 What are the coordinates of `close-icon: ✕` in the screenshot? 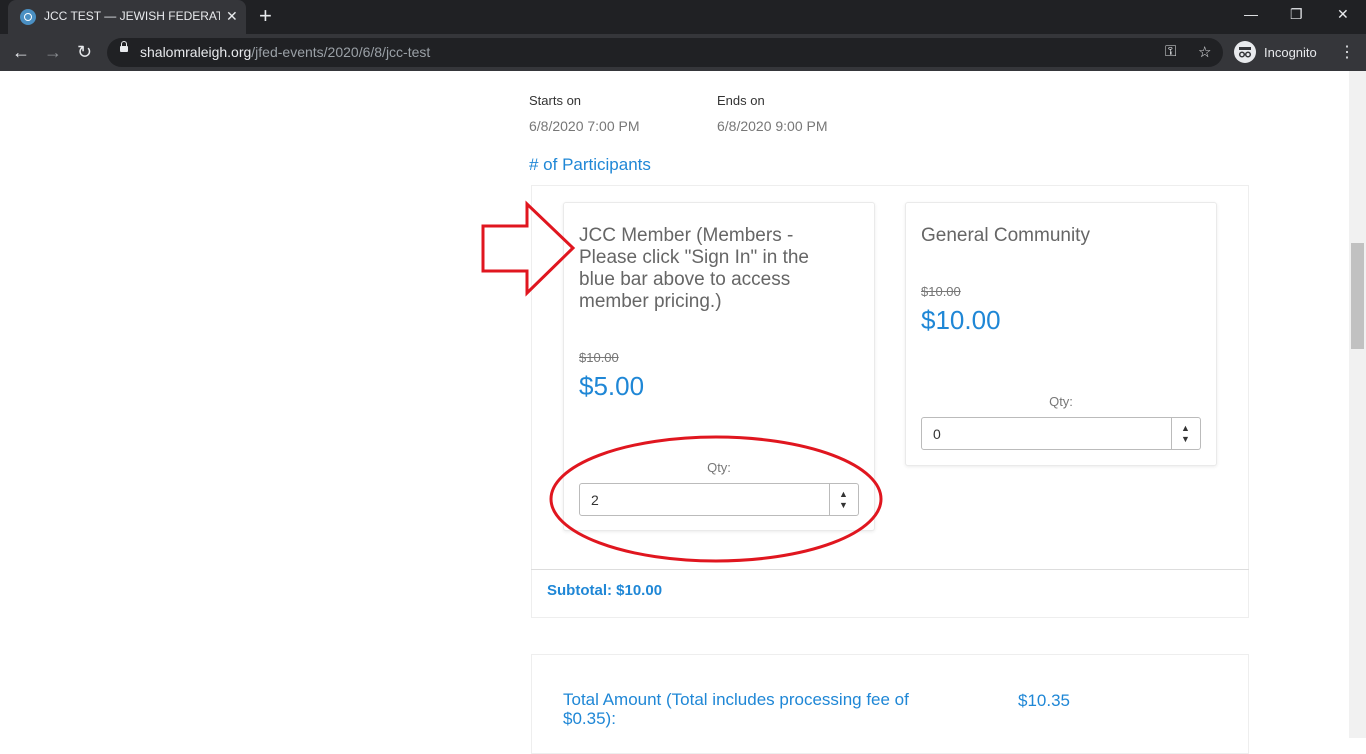 It's located at (232, 16).